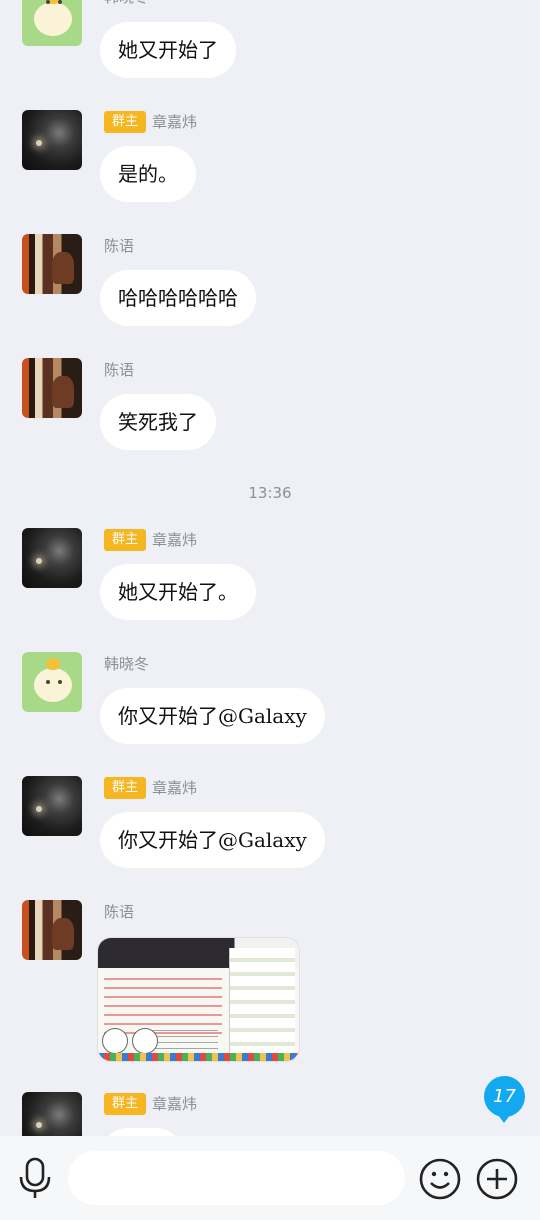 The width and height of the screenshot is (540, 1220). Describe the element at coordinates (497, 1179) in the screenshot. I see `plus-circle-icon` at that location.